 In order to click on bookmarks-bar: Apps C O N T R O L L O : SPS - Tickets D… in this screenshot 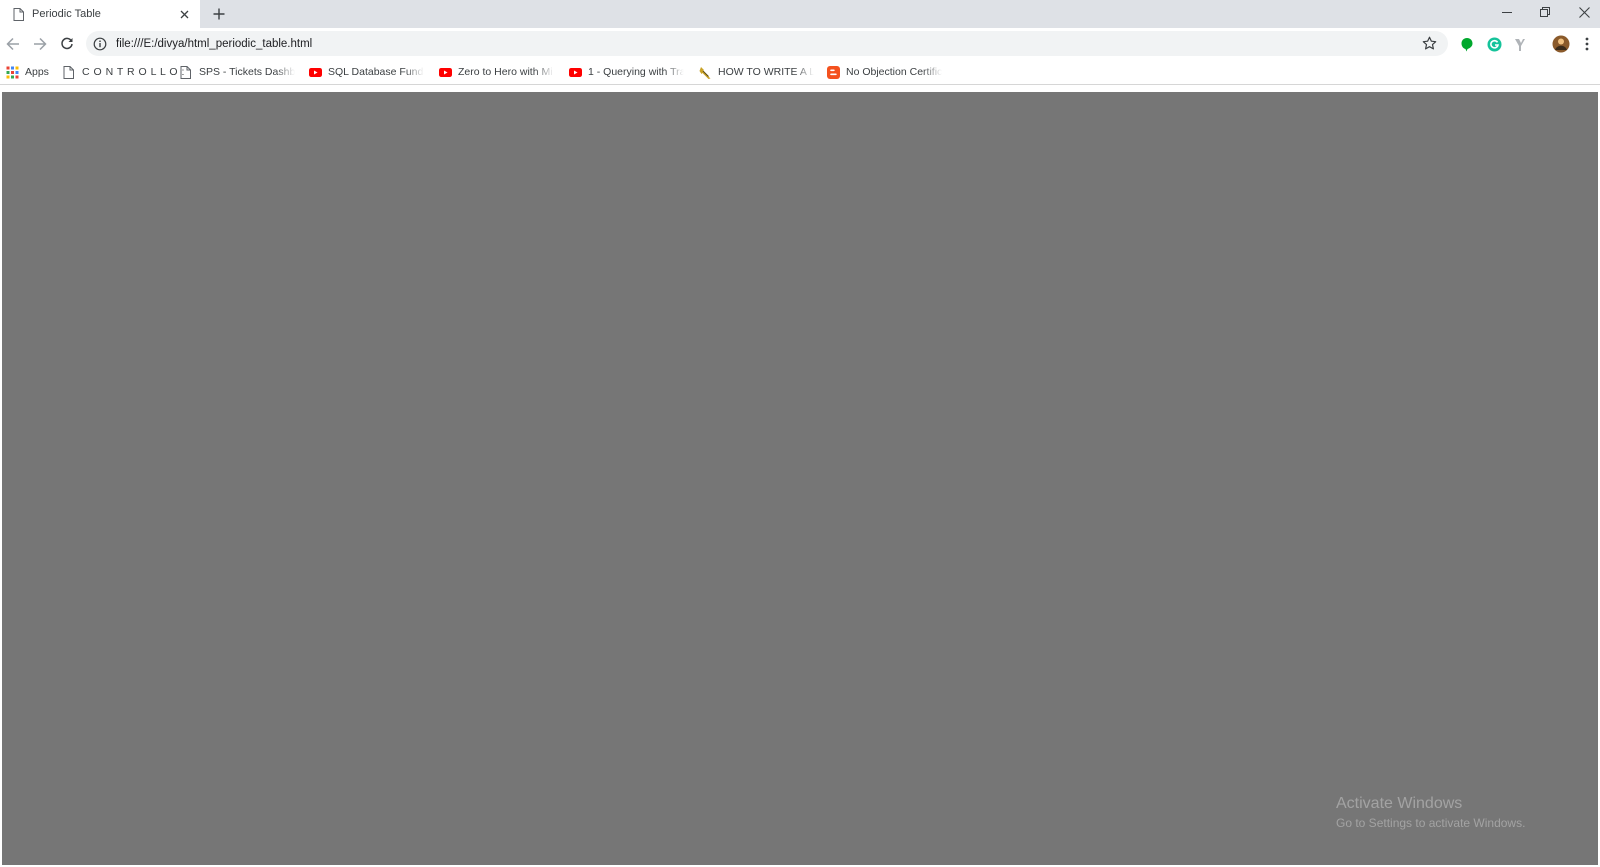, I will do `click(800, 72)`.